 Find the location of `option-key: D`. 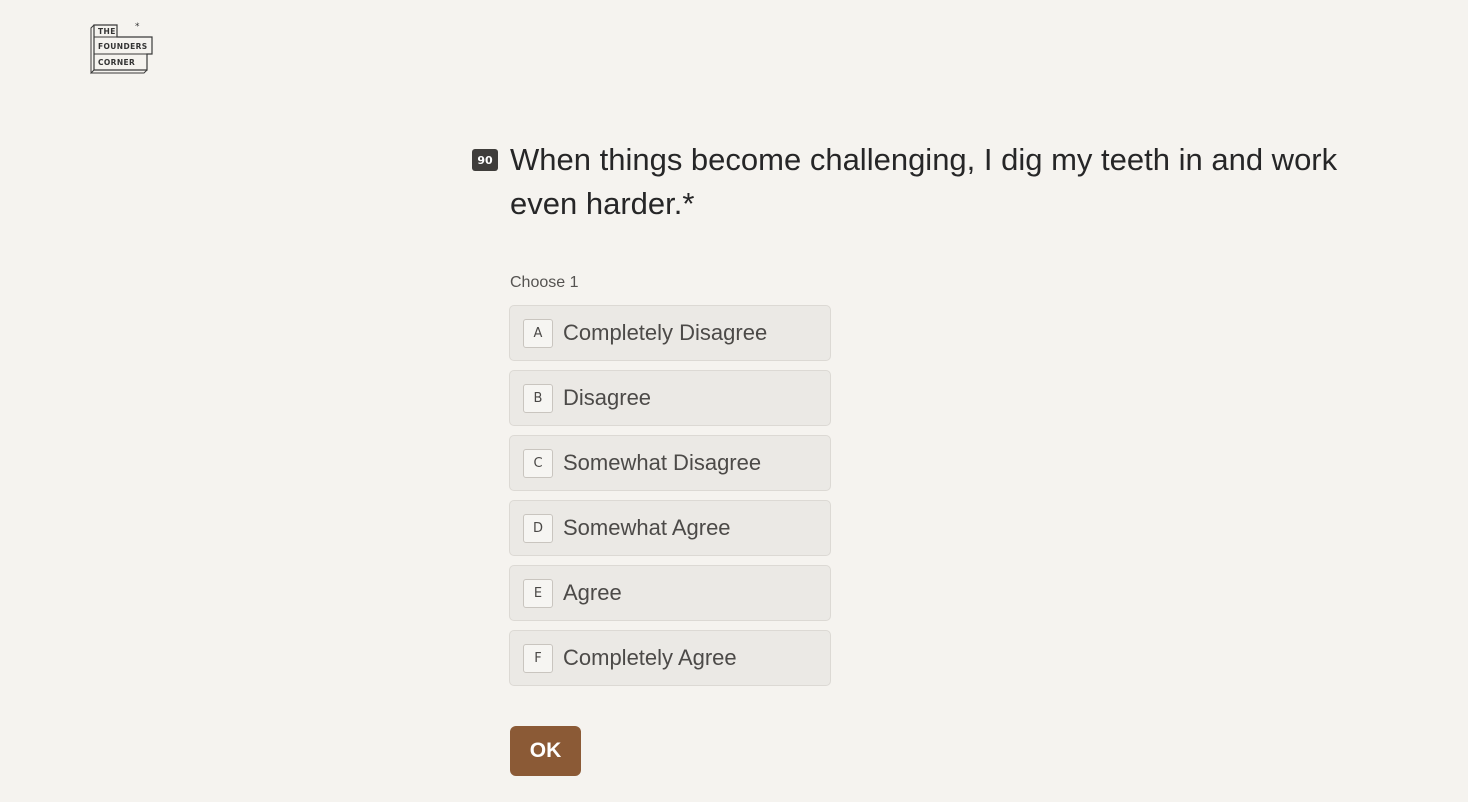

option-key: D is located at coordinates (538, 528).